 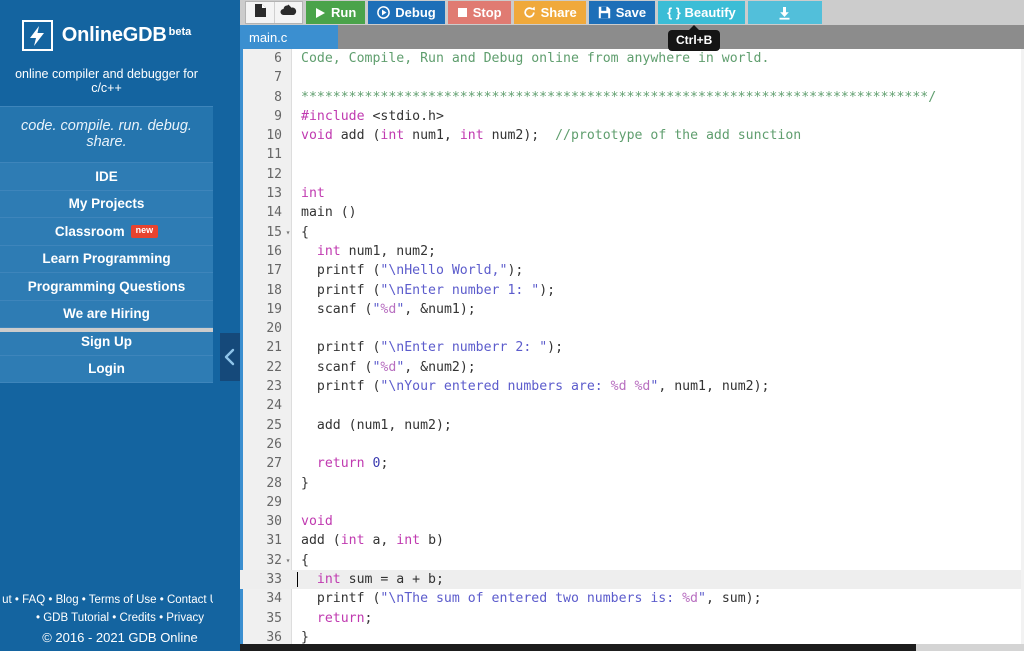 I want to click on code-line: 14 main (), so click(x=632, y=212).